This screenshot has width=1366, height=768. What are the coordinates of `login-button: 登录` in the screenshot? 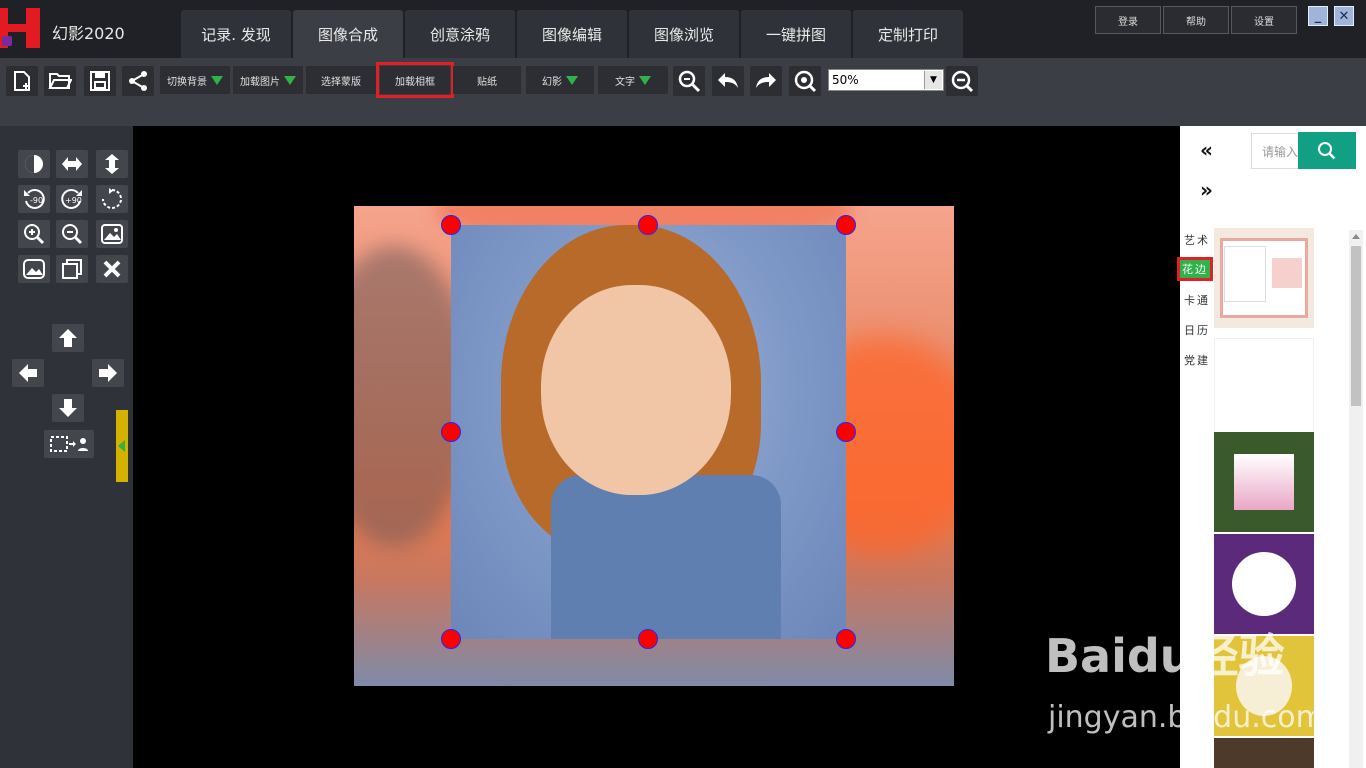 It's located at (1128, 20).